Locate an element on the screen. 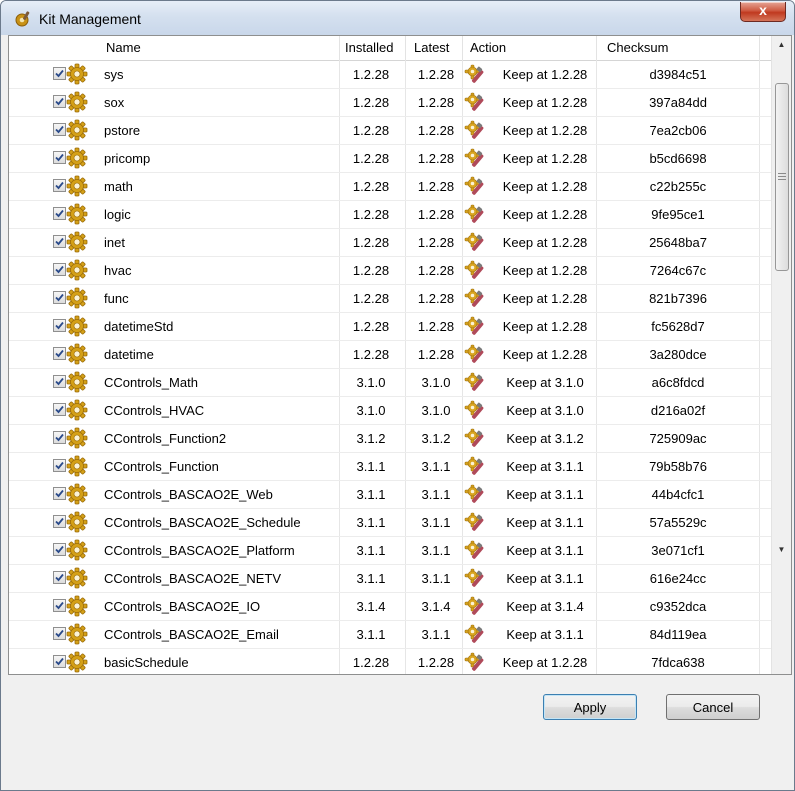 The image size is (795, 791). scroll-down-arrow-icon: ▼ is located at coordinates (781, 549).